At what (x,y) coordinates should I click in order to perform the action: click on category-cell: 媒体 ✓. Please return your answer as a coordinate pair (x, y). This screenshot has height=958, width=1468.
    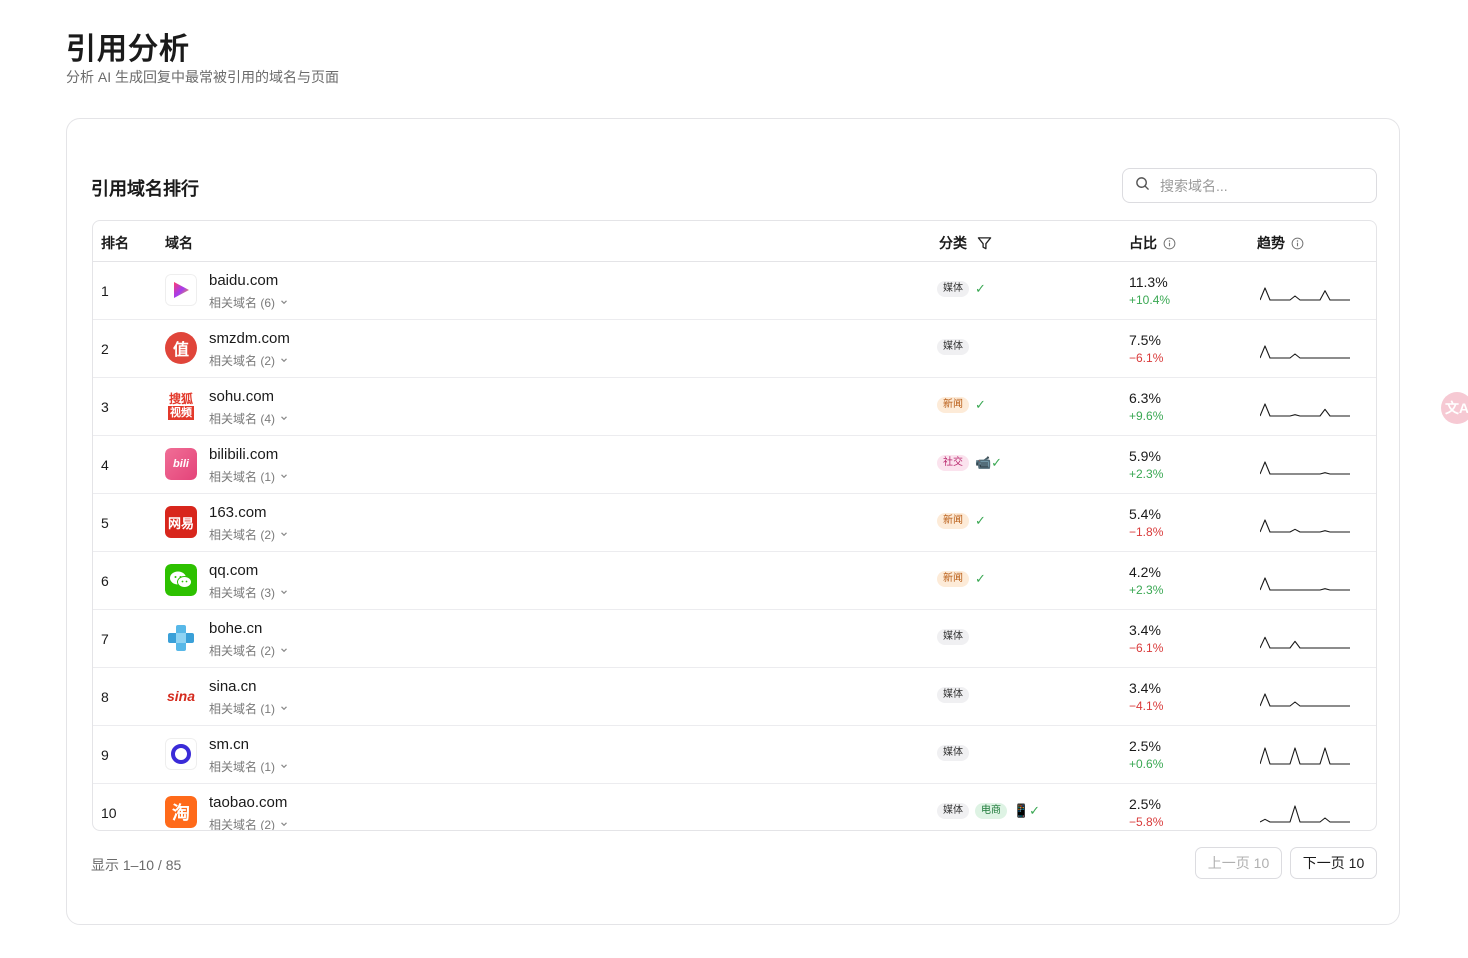
    Looking at the image, I should click on (961, 289).